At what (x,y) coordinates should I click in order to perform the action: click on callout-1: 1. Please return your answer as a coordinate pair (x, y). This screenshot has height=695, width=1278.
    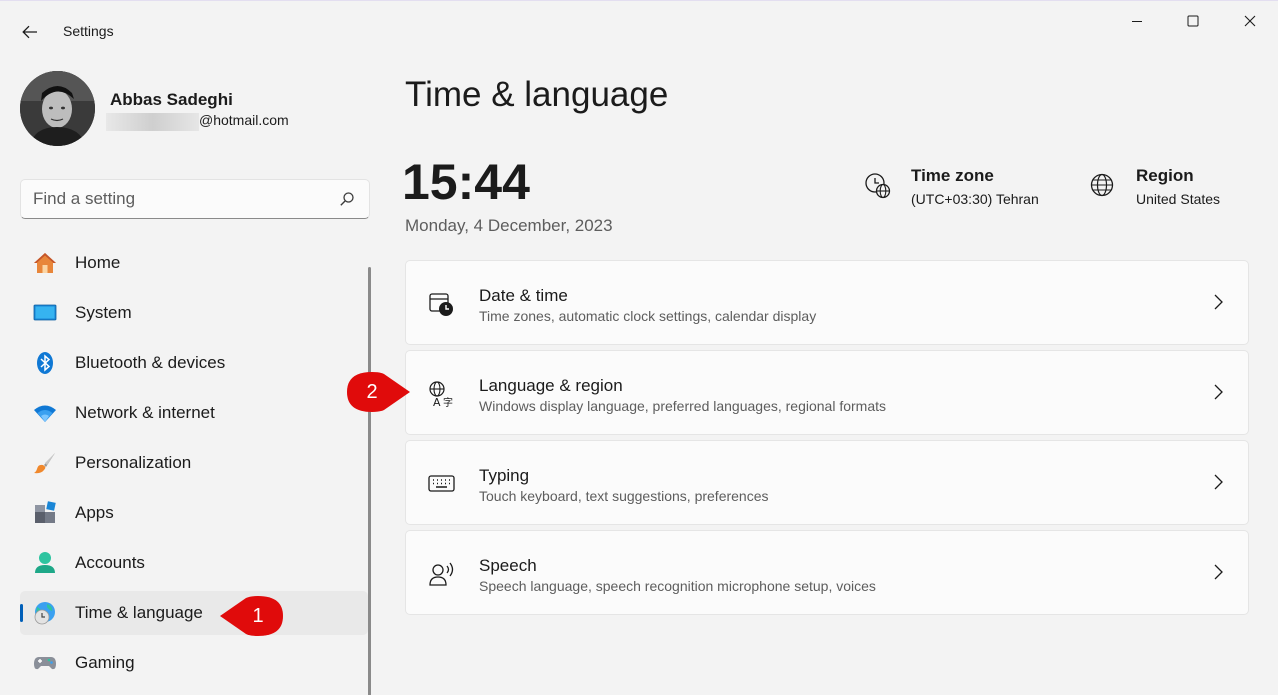
    Looking at the image, I should click on (252, 616).